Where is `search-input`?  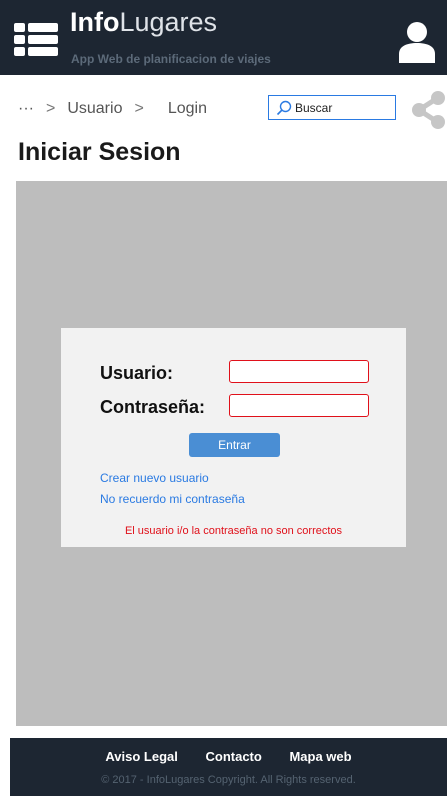 search-input is located at coordinates (343, 107).